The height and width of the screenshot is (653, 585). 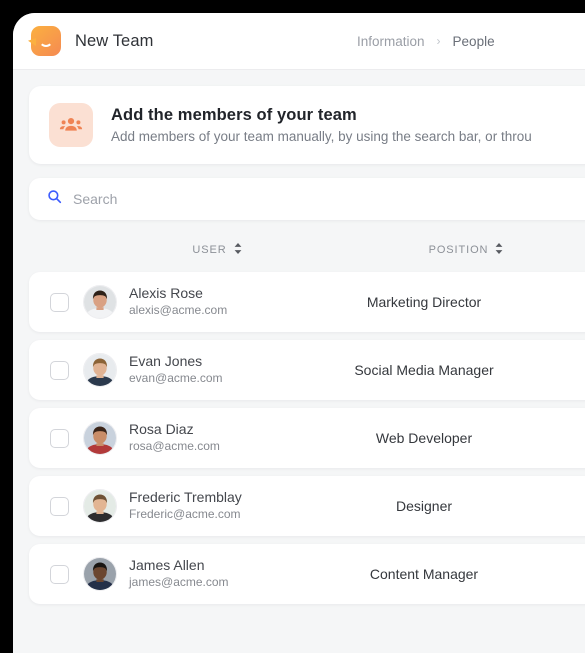 I want to click on smile-chat-logo-icon, so click(x=44, y=41).